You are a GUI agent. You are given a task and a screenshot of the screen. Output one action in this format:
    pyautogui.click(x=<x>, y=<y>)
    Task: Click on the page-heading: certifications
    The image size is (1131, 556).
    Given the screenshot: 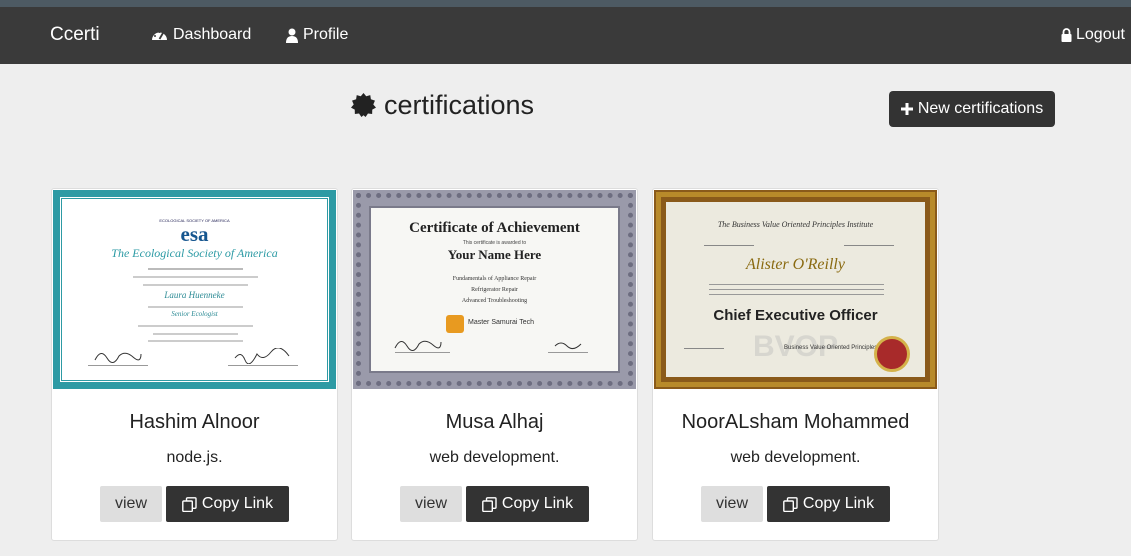 What is the action you would take?
    pyautogui.click(x=442, y=105)
    